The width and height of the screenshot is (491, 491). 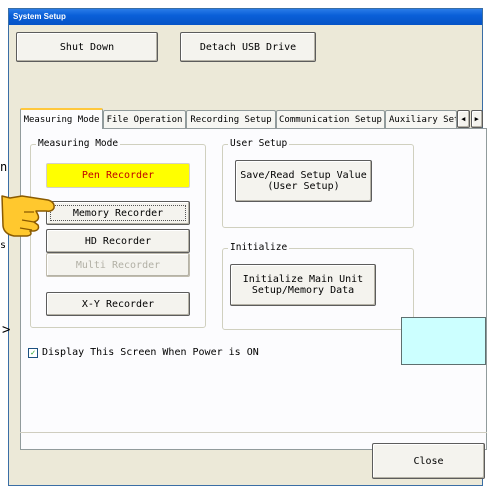 I want to click on memory-recorder-label: Memory Recorder, so click(x=118, y=213).